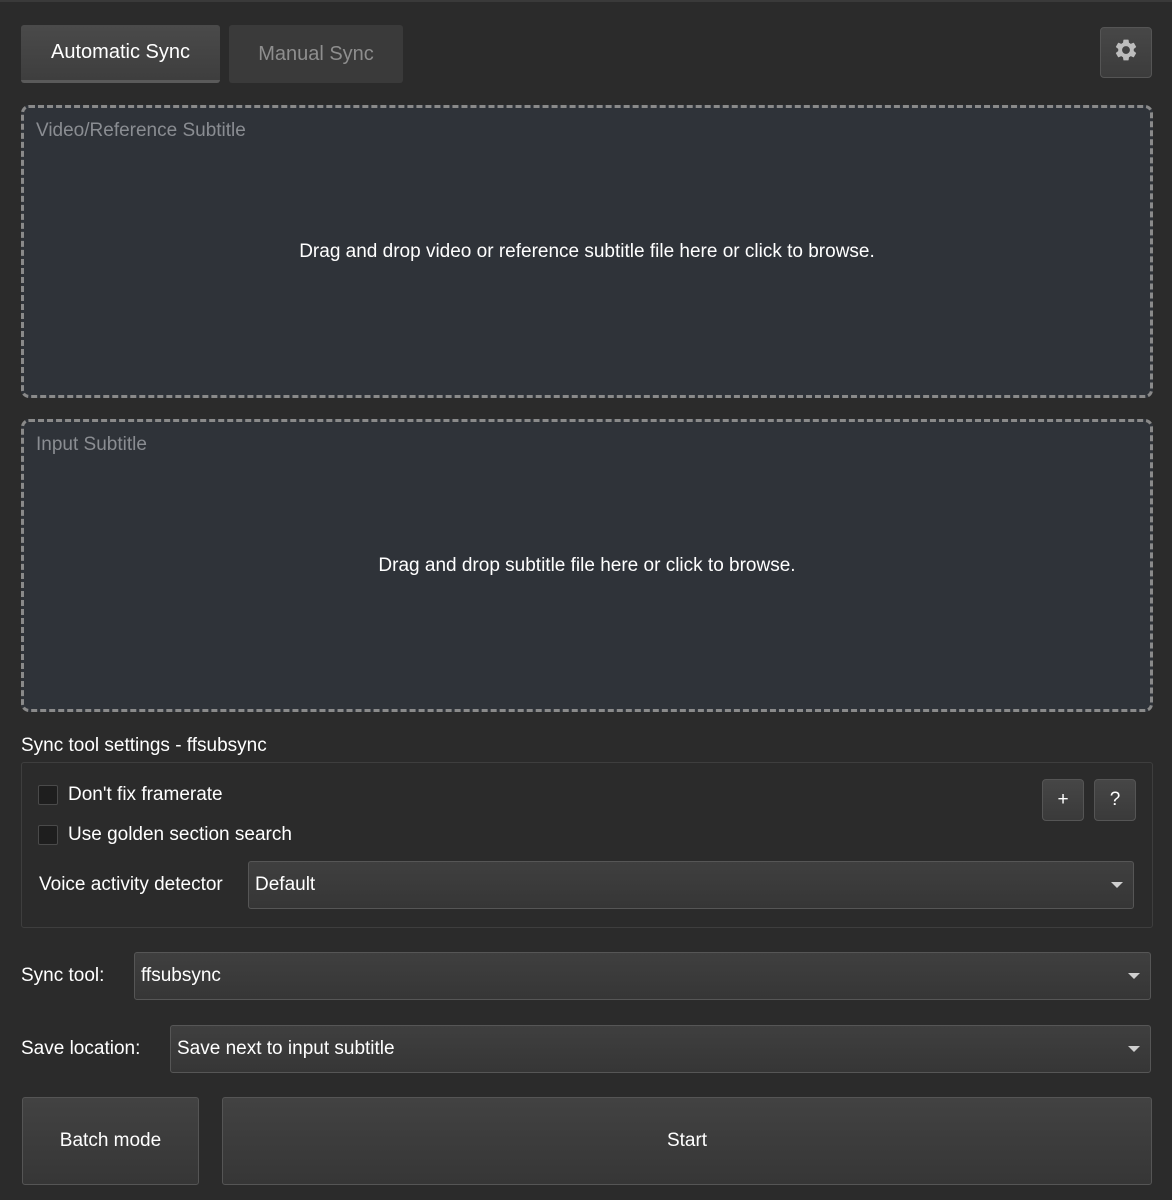  What do you see at coordinates (48, 795) in the screenshot?
I see `dont-fix-framerate-checkbox` at bounding box center [48, 795].